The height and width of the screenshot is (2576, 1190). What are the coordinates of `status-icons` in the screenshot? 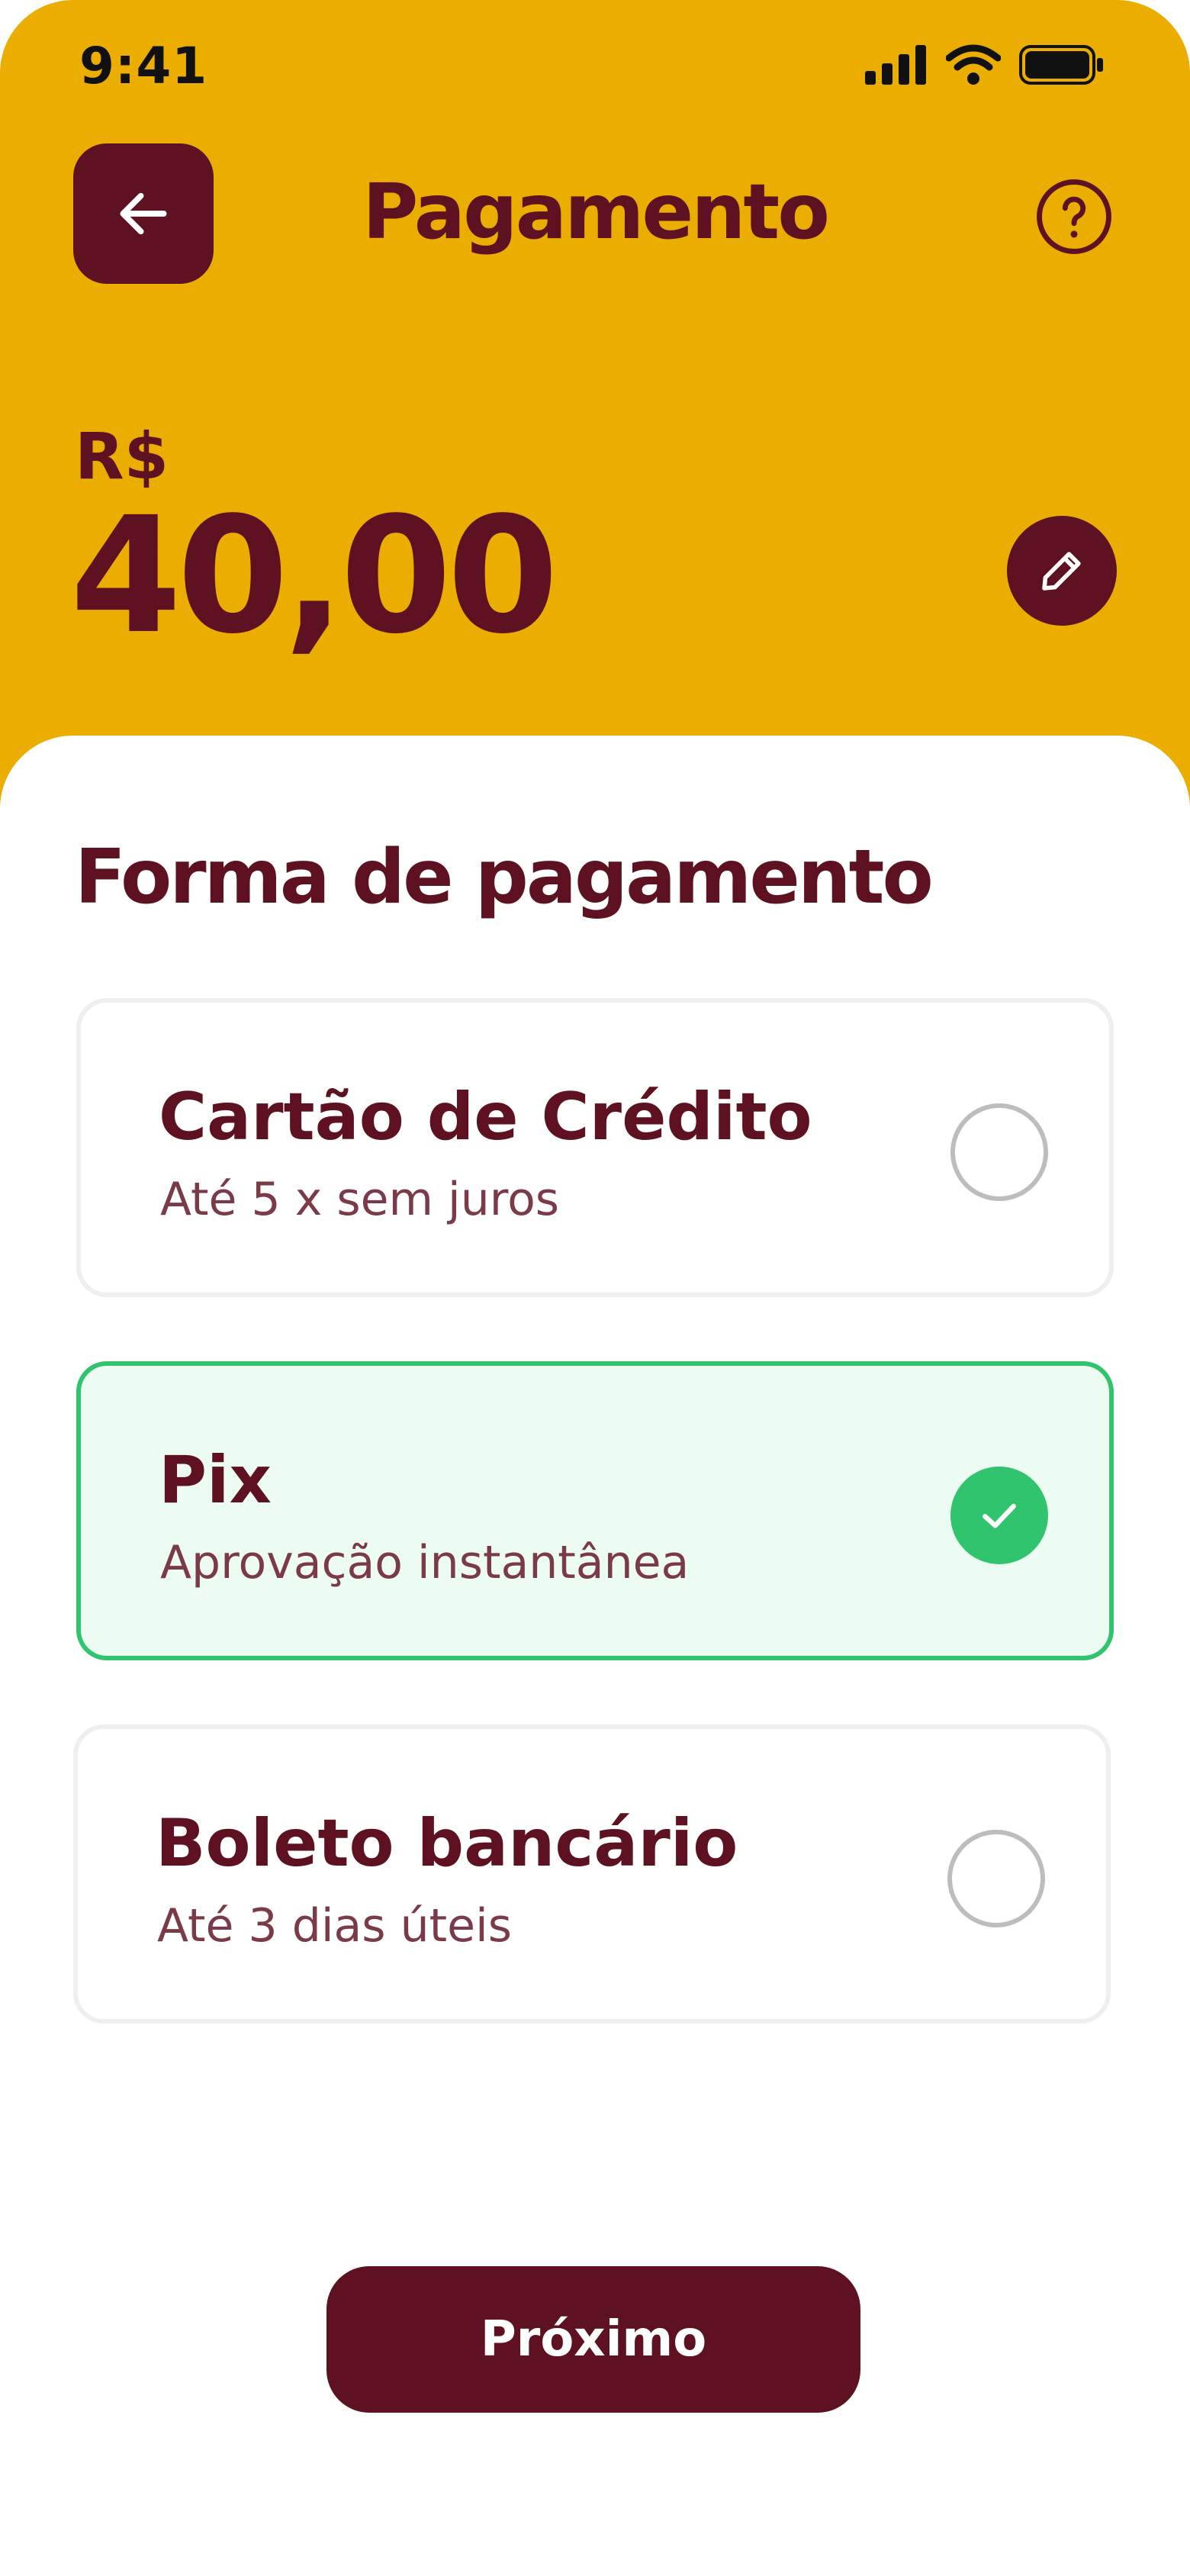 It's located at (985, 64).